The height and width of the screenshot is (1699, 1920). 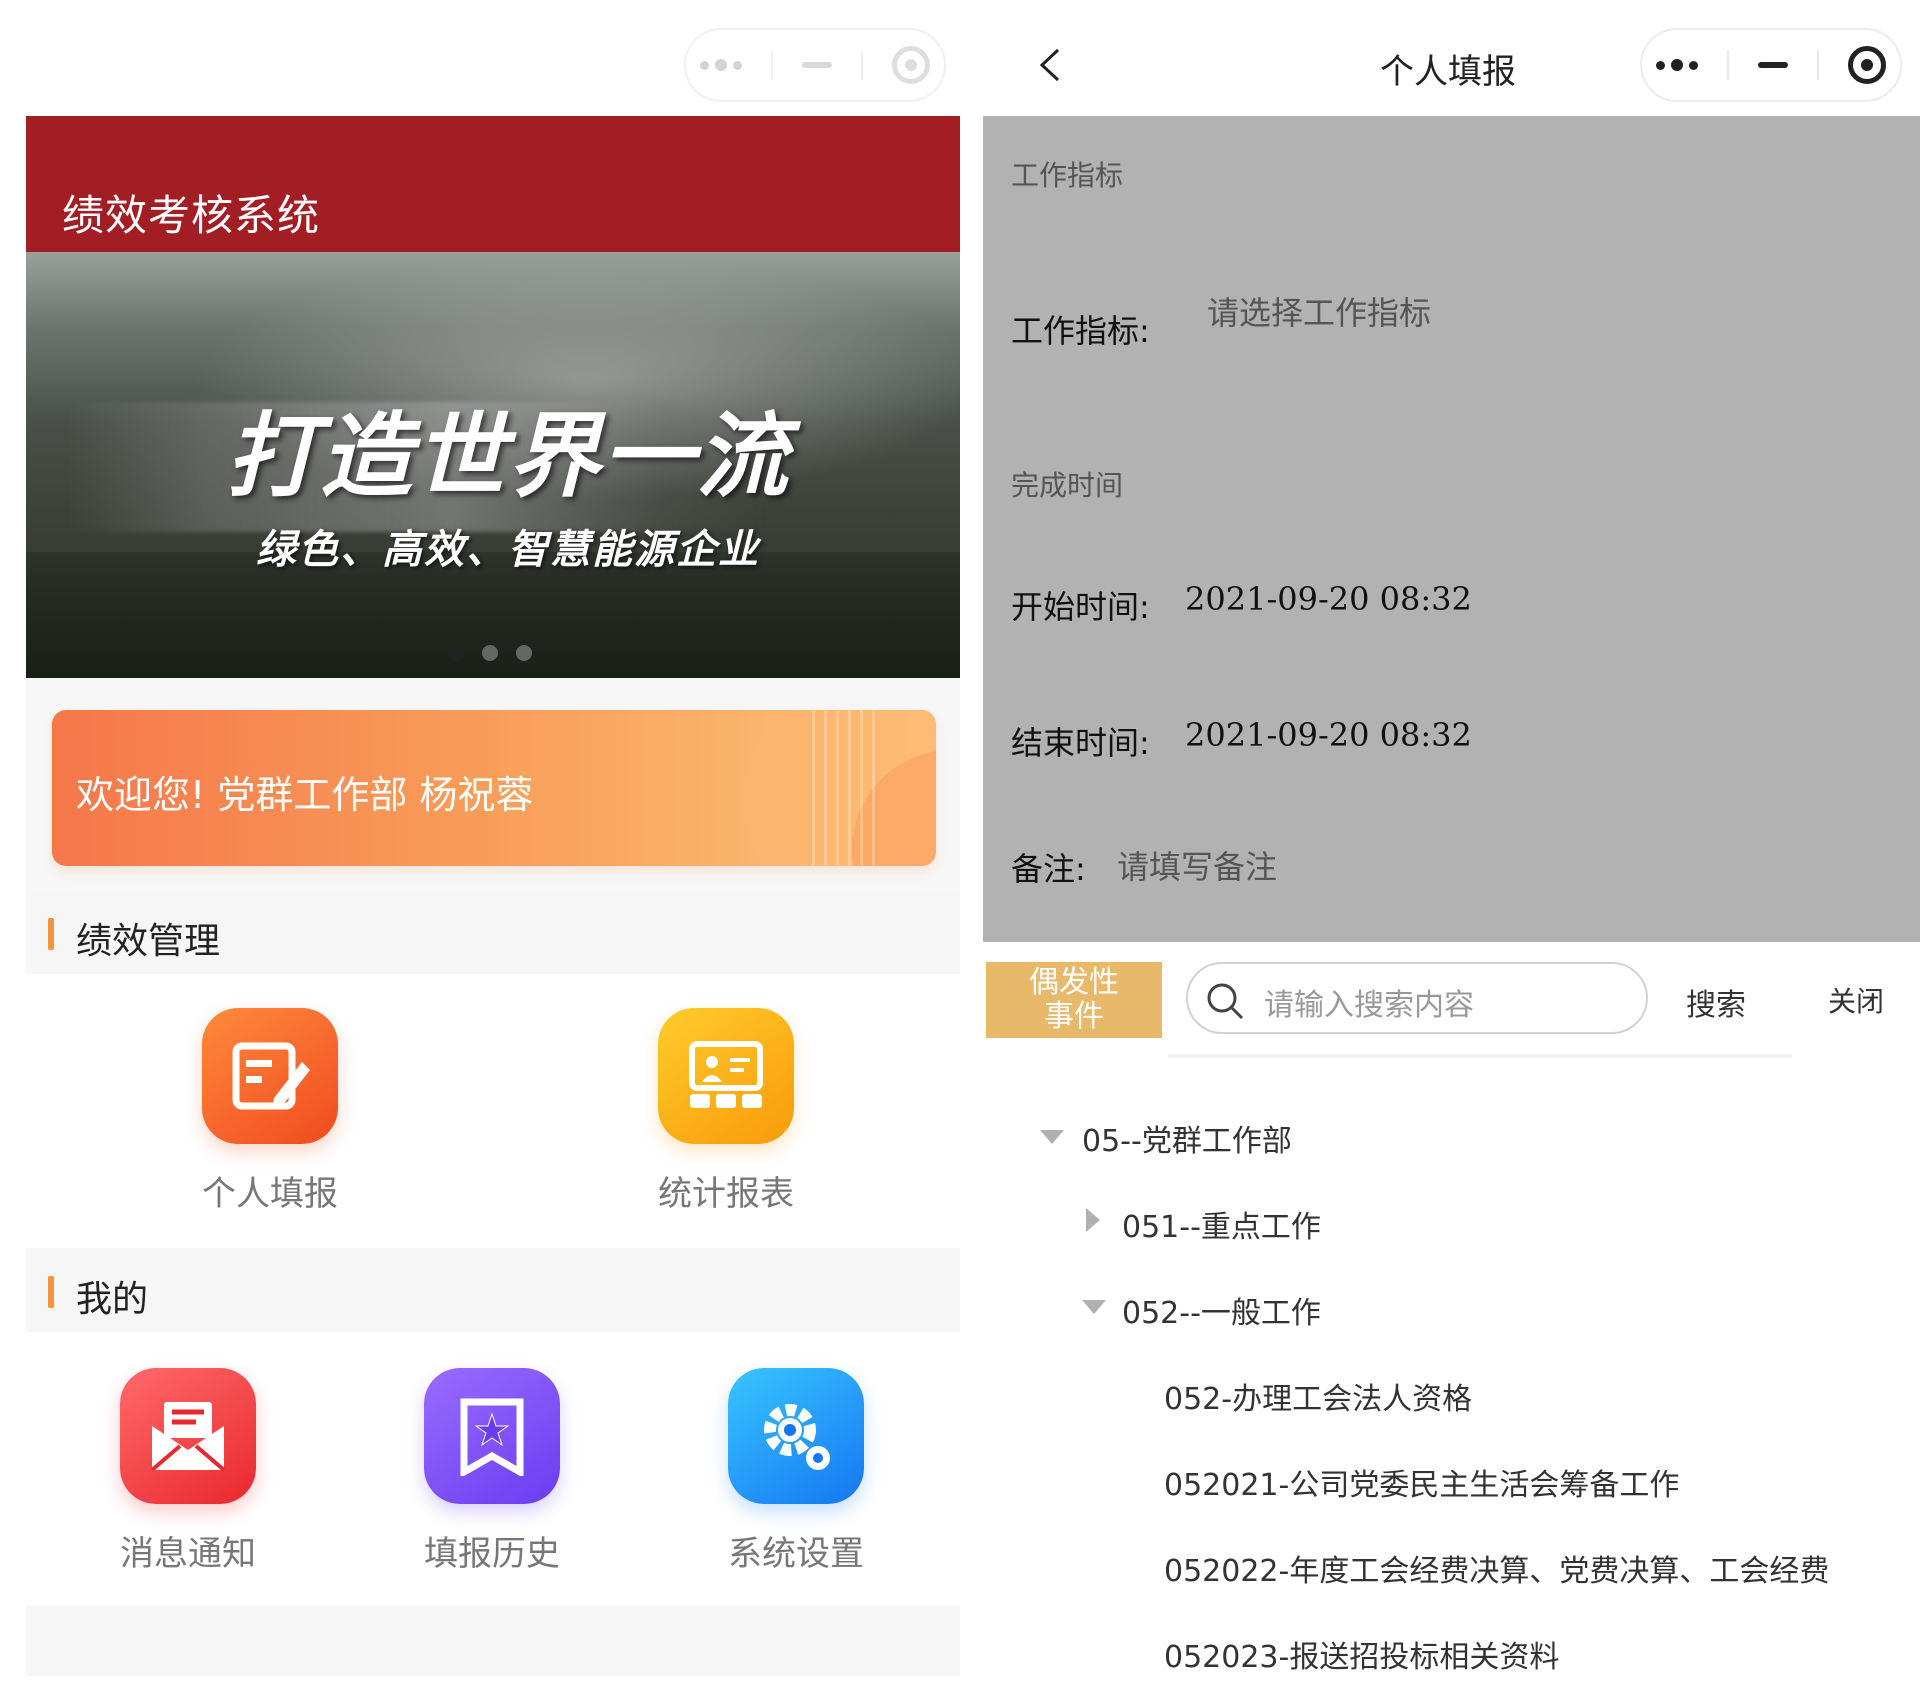 What do you see at coordinates (1361, 1654) in the screenshot?
I see `tree-leaf: 052023-报送招投标相关资料` at bounding box center [1361, 1654].